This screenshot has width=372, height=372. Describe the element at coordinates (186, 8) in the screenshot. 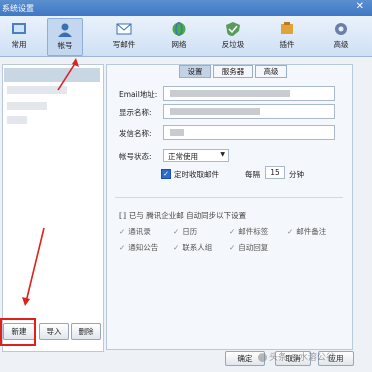

I see `title-bar: 系统设置 ✕` at that location.